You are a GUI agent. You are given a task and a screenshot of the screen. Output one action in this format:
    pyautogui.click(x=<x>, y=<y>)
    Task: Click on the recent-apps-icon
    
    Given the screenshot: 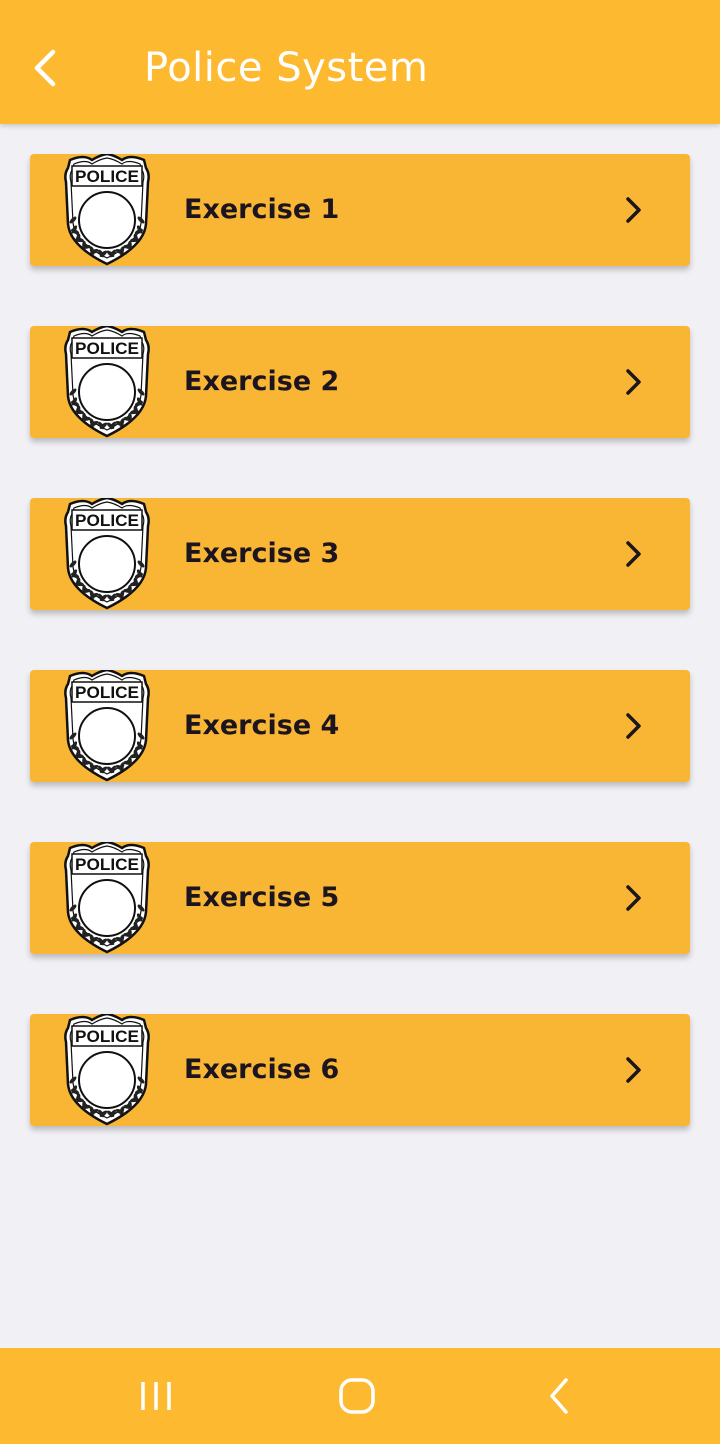 What is the action you would take?
    pyautogui.click(x=156, y=1396)
    